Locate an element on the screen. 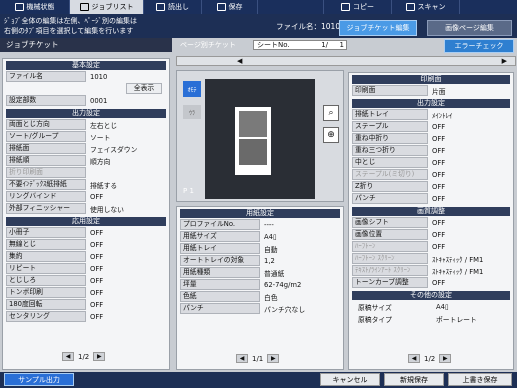  setting-value: 左右とじ is located at coordinates (104, 125).